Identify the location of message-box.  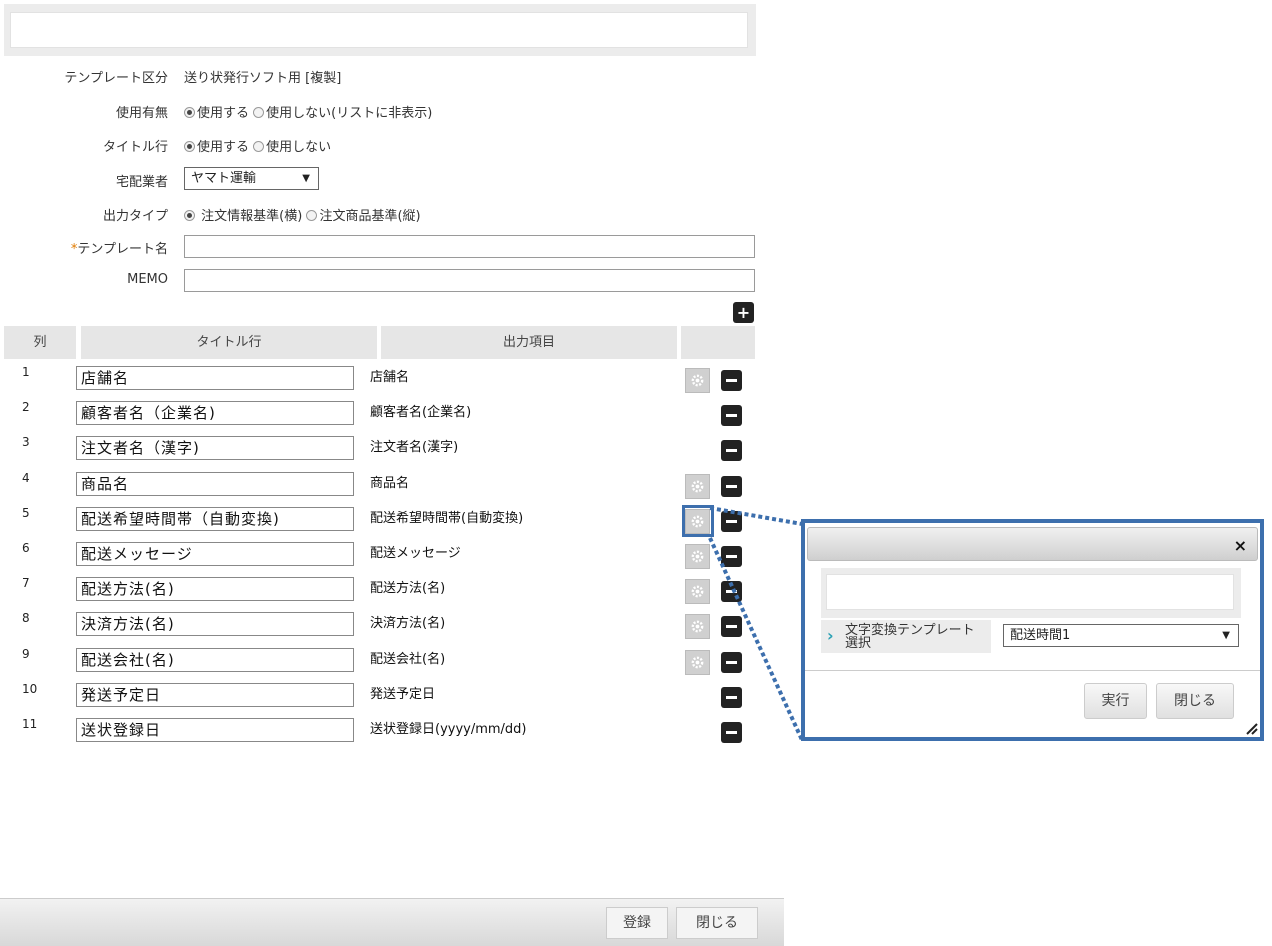
(379, 30).